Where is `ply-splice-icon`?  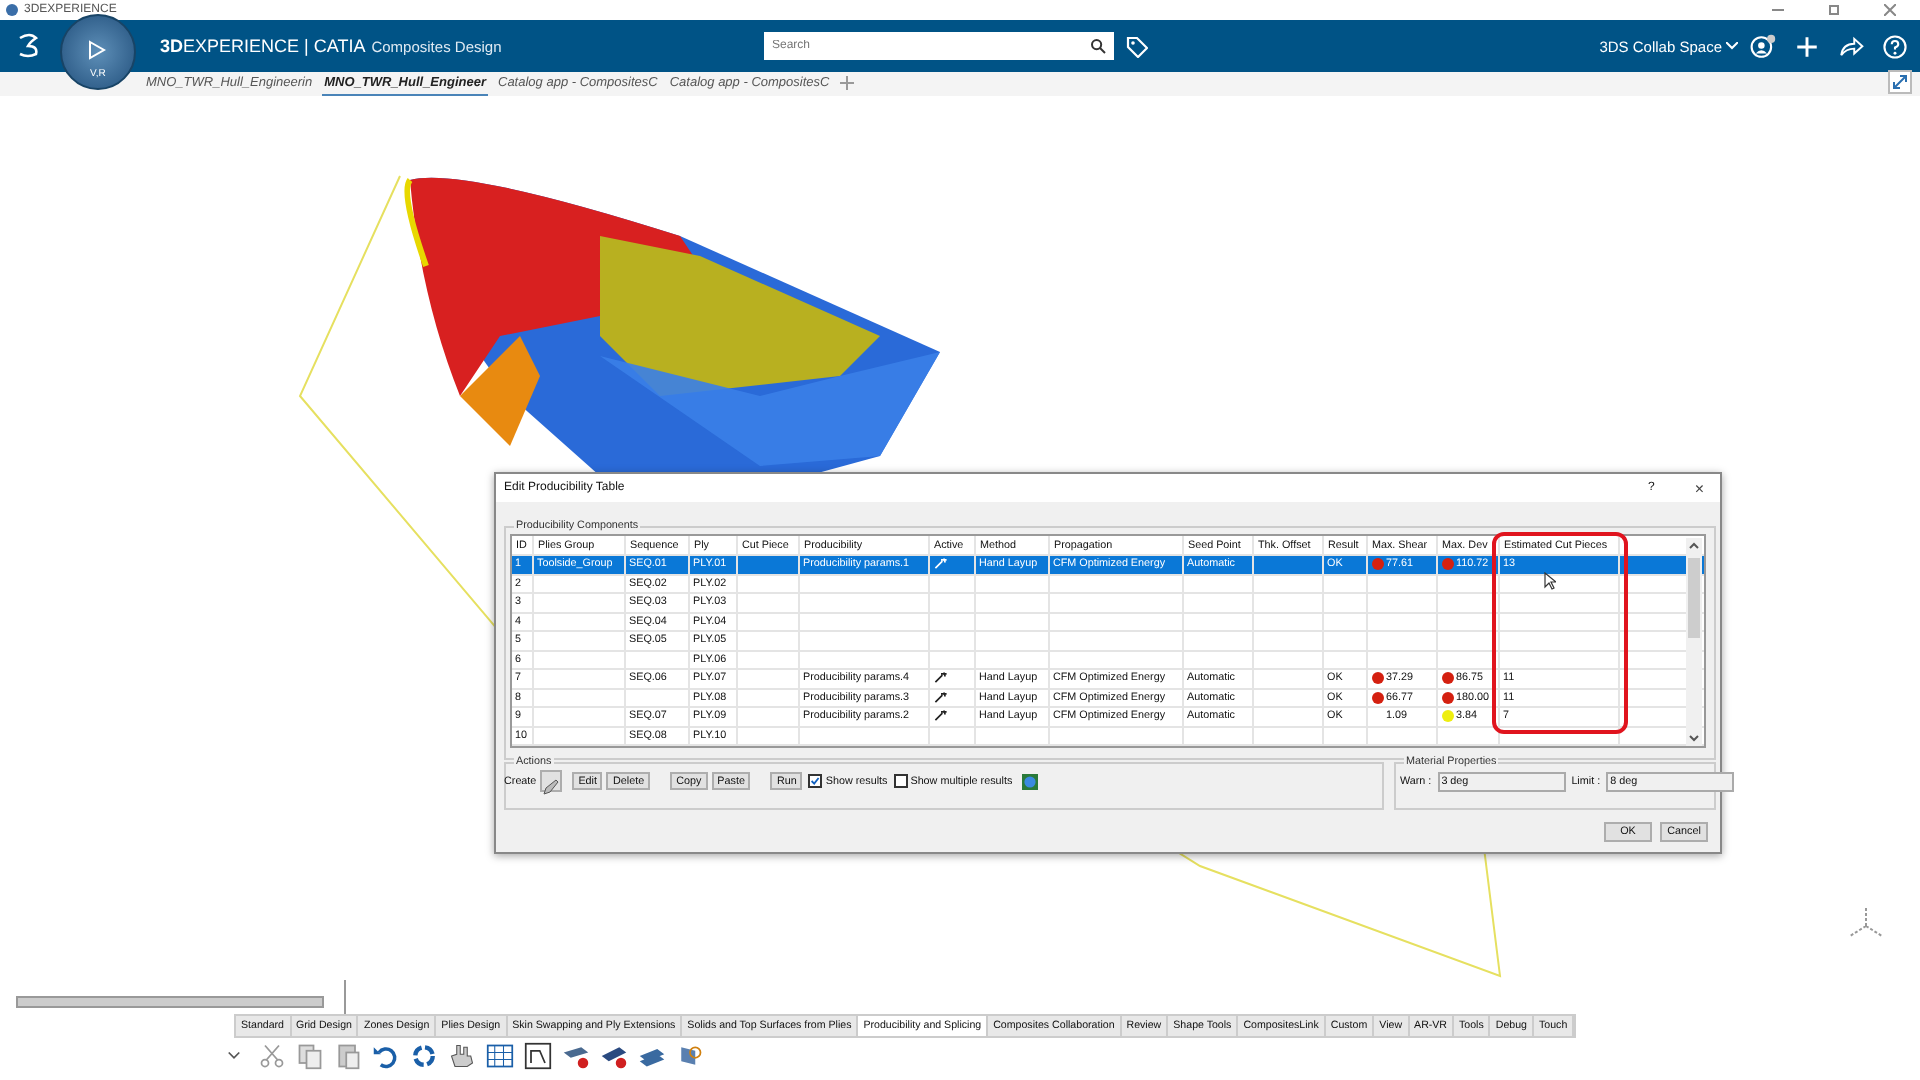 ply-splice-icon is located at coordinates (690, 1056).